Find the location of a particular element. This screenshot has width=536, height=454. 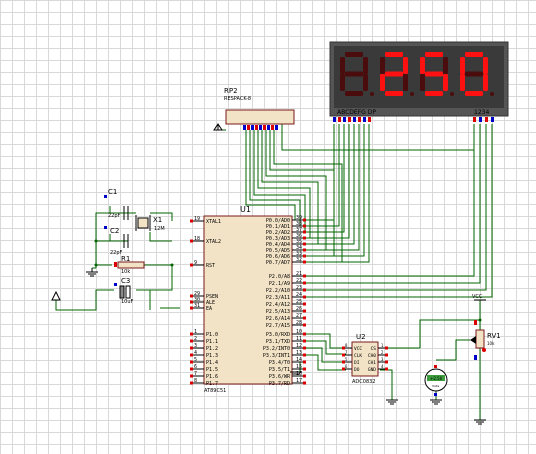

crystal-x1: X1 12M is located at coordinates (150, 223).